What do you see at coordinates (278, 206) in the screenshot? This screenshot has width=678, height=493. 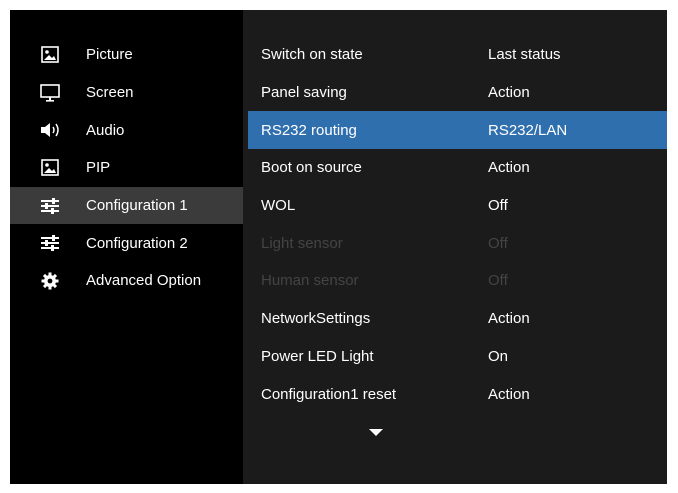 I see `setting-name: WOL` at bounding box center [278, 206].